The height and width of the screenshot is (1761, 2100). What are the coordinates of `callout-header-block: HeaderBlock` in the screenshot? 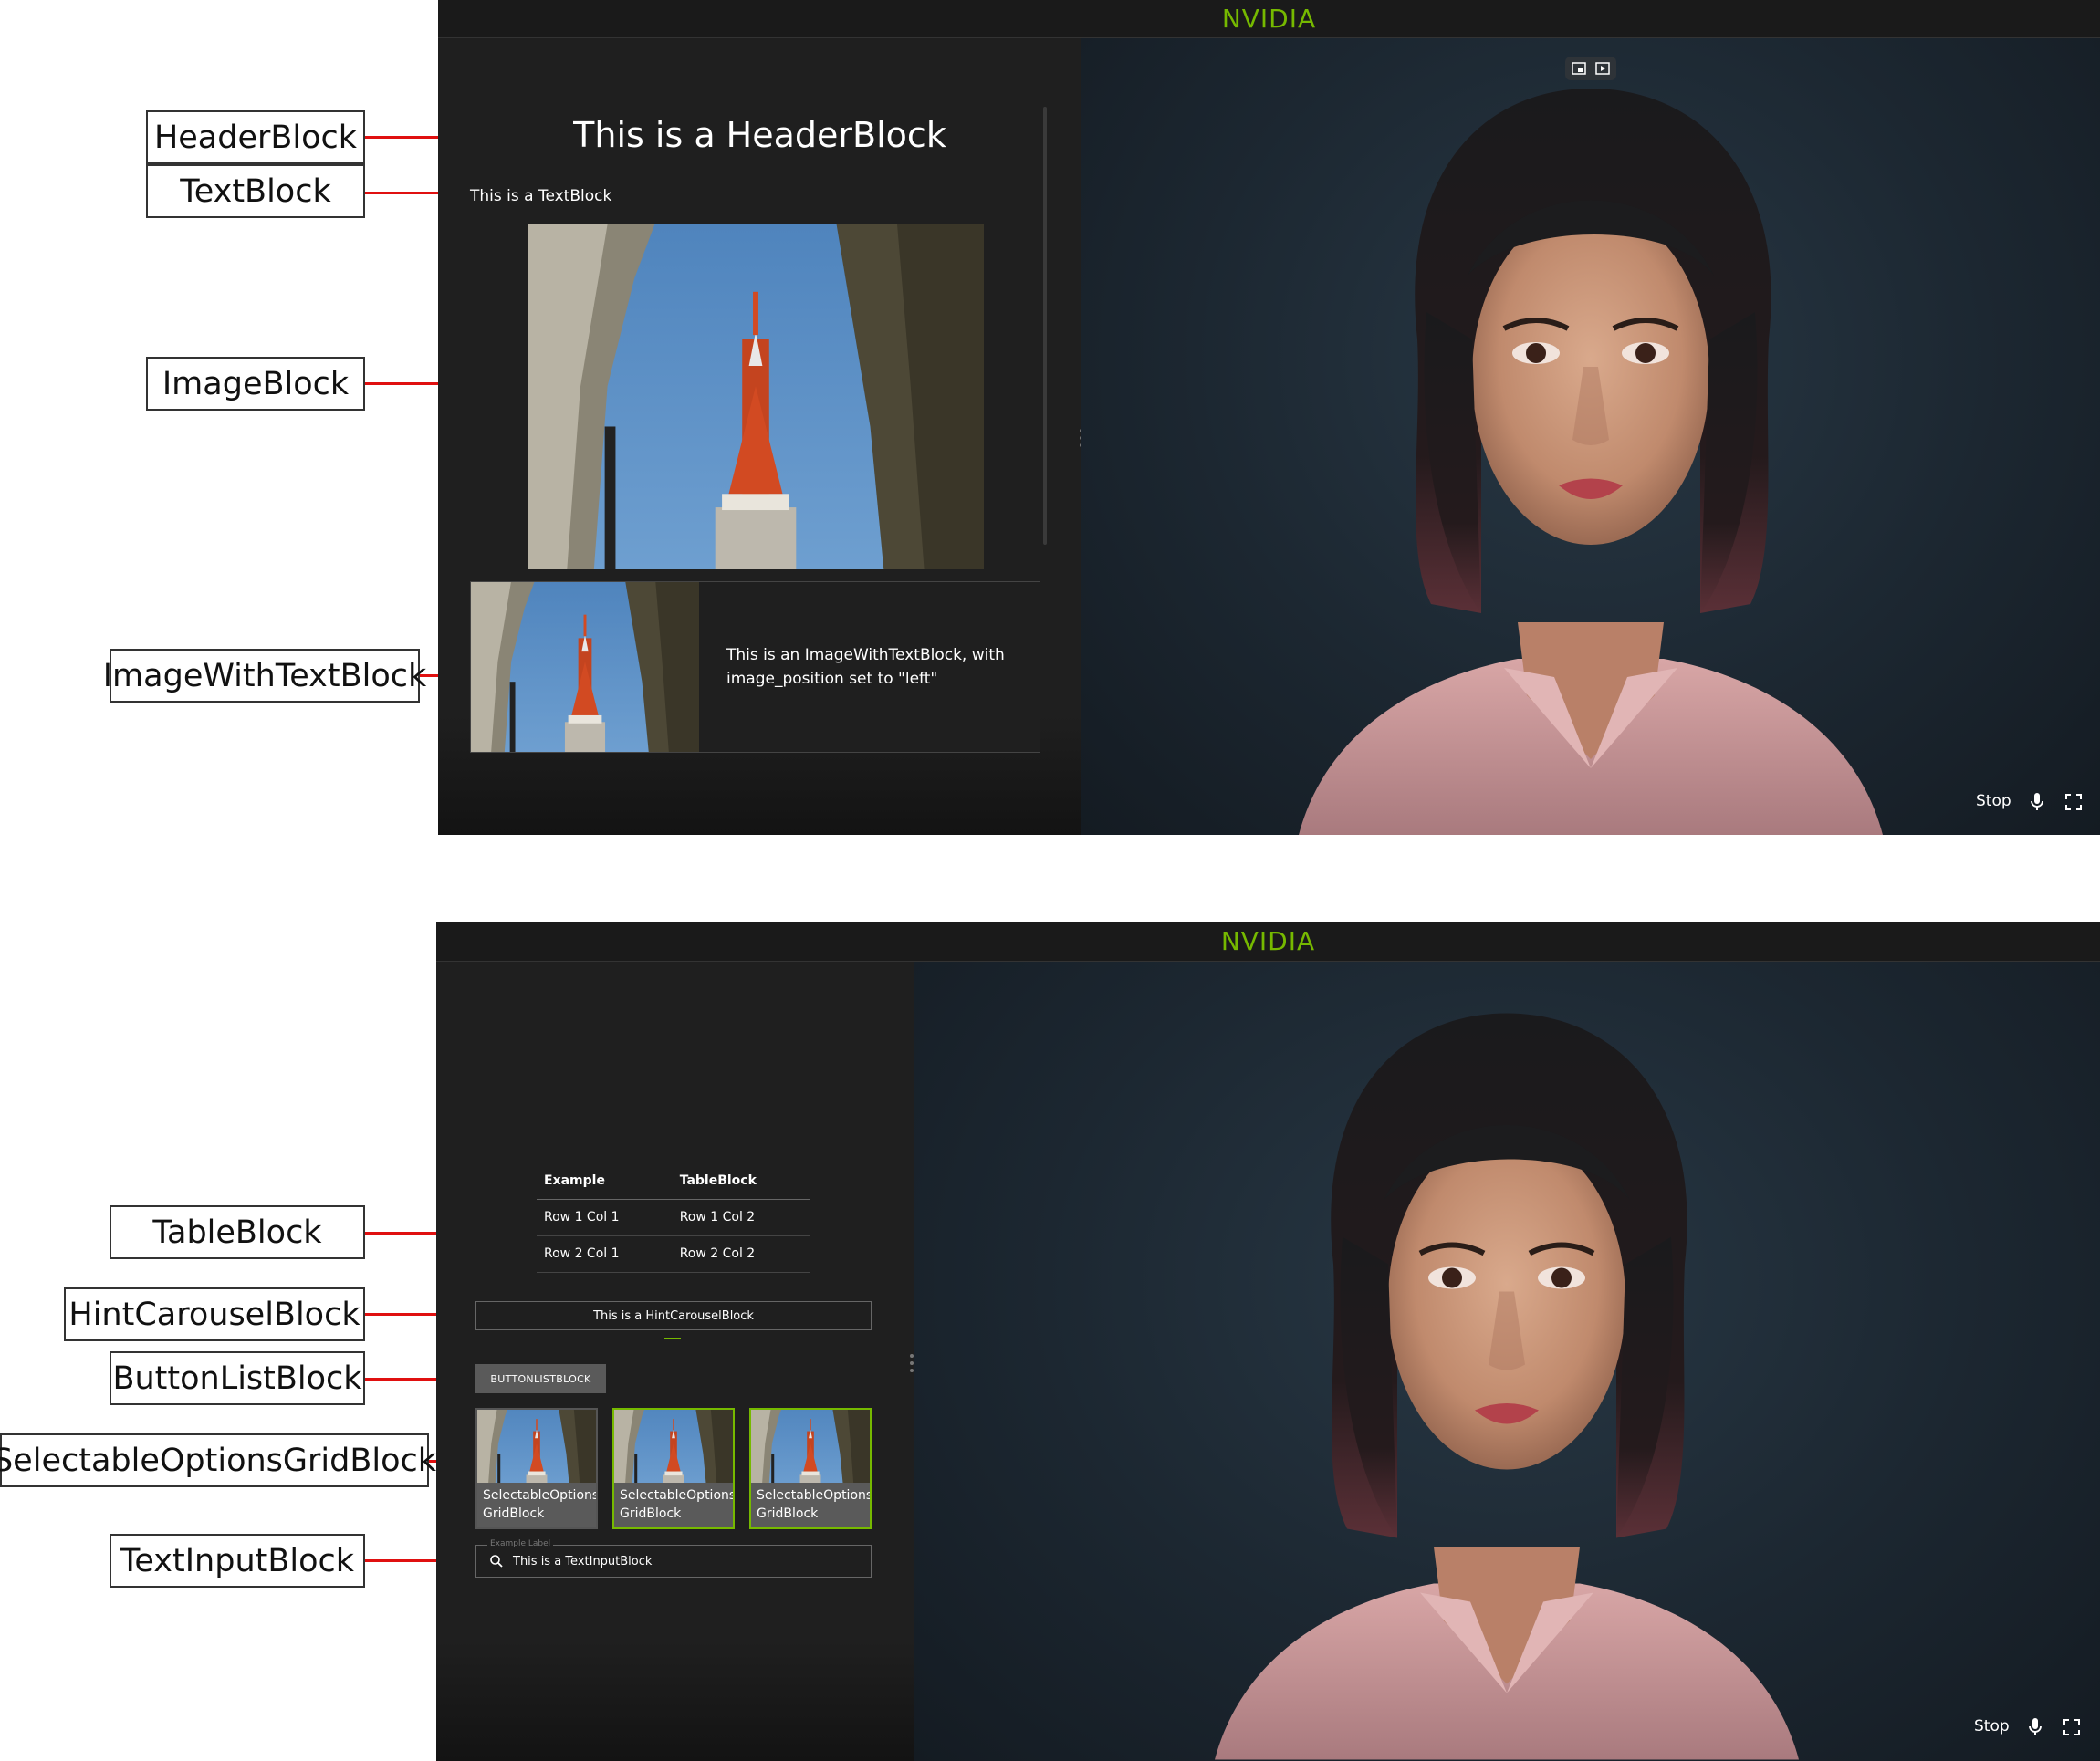 It's located at (255, 137).